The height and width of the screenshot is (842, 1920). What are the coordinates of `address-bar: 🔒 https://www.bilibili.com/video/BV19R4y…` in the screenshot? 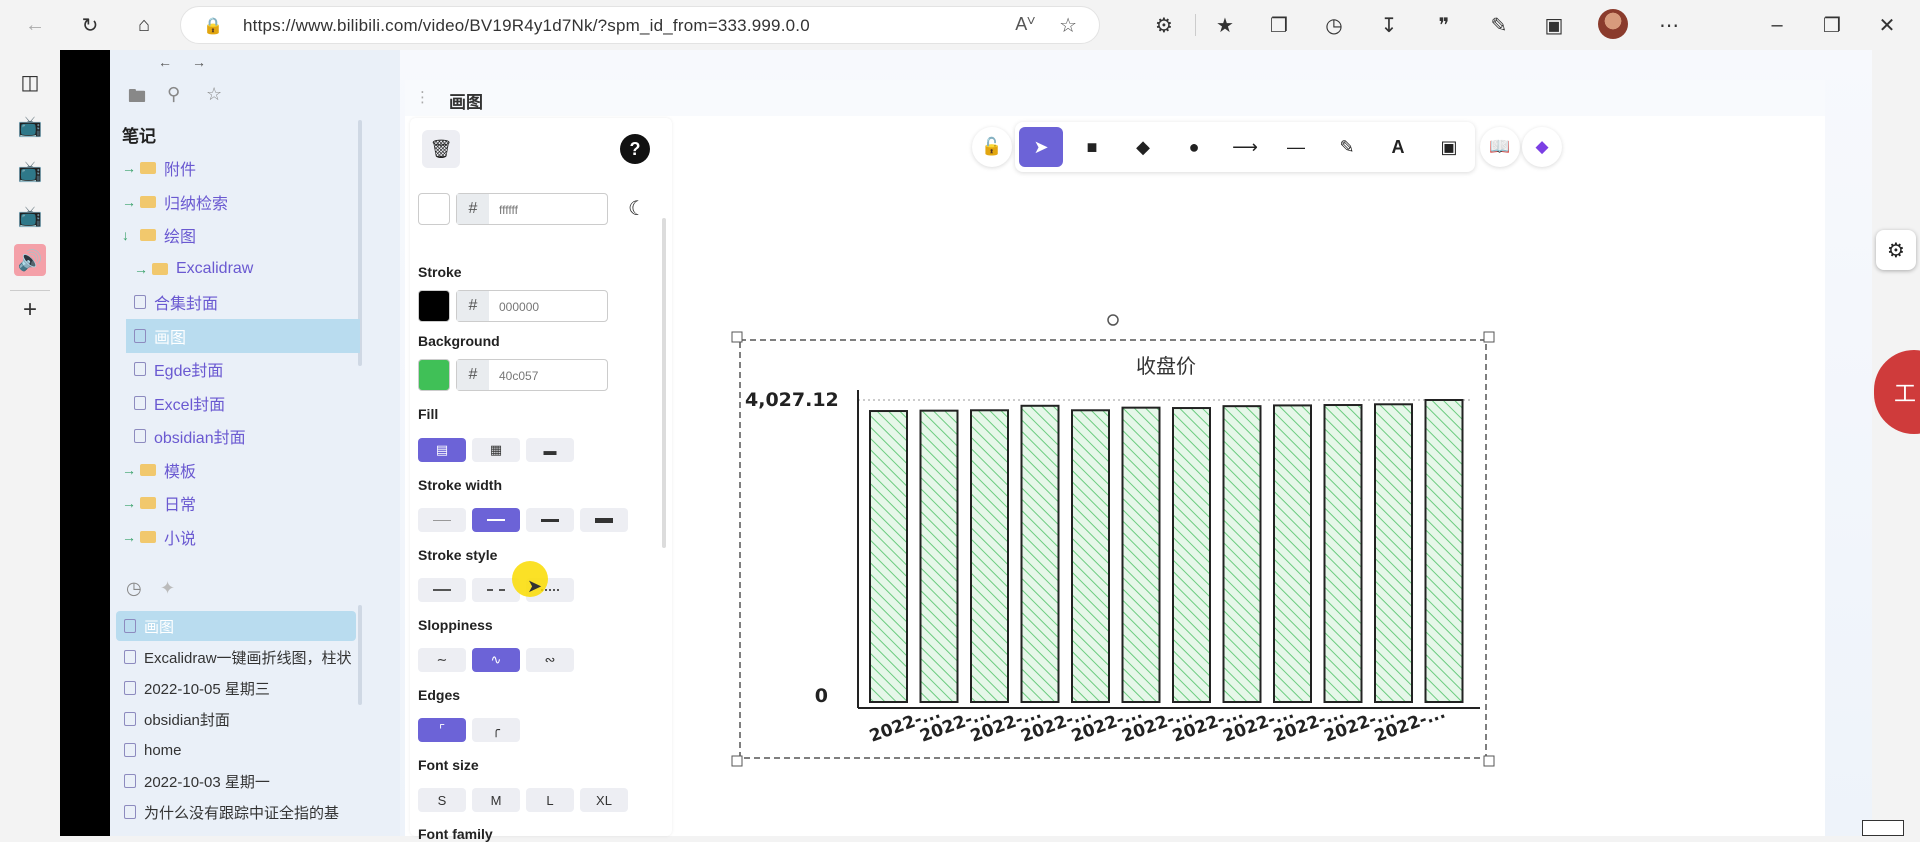 It's located at (640, 25).